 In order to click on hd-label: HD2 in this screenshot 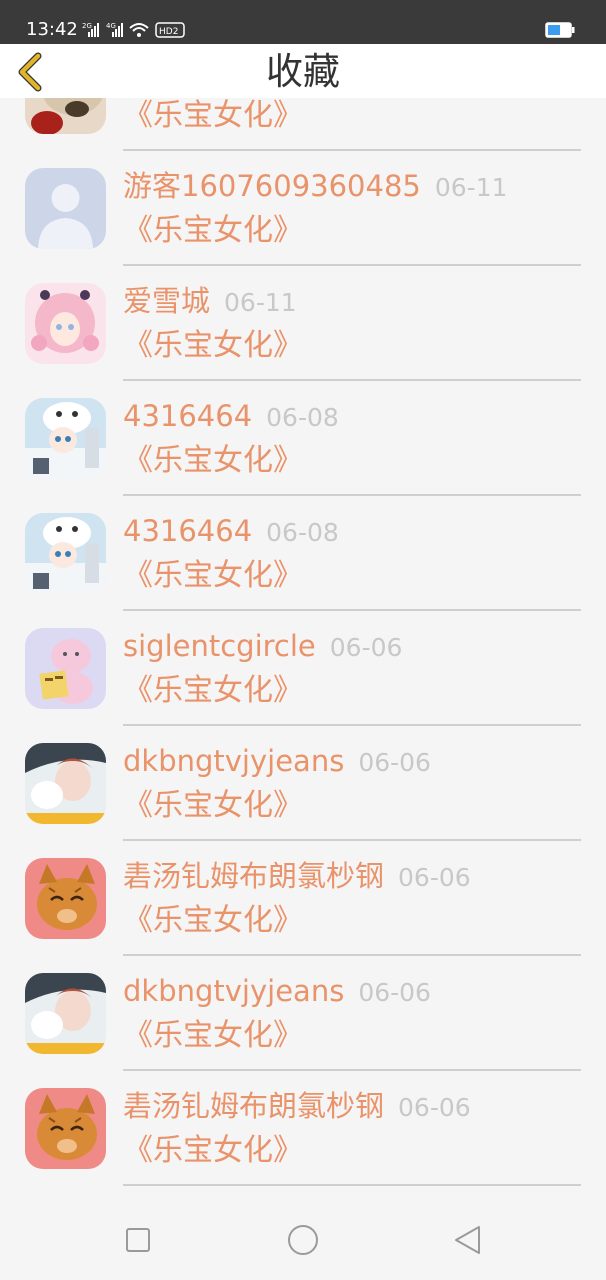, I will do `click(168, 32)`.